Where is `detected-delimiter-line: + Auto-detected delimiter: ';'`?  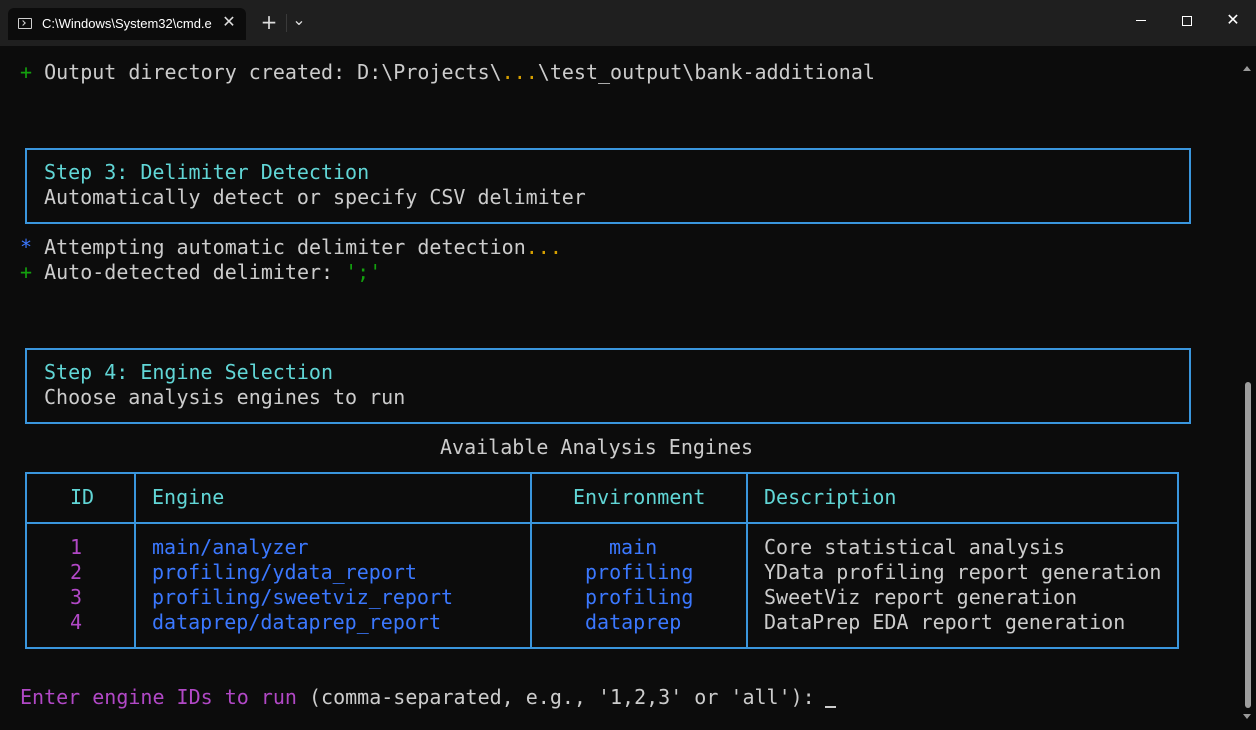 detected-delimiter-line: + Auto-detected delimiter: ';' is located at coordinates (200, 272).